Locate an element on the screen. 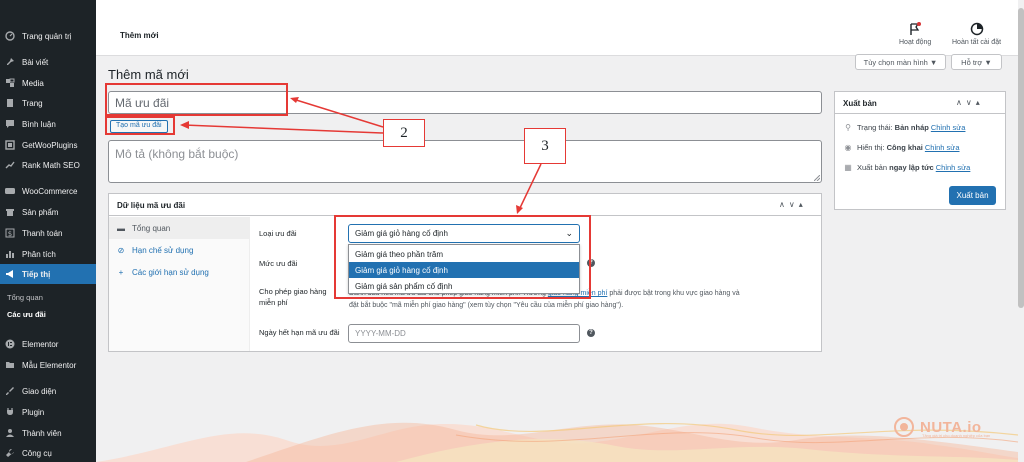 The image size is (1024, 462). activity-button: Hoạt động is located at coordinates (915, 34).